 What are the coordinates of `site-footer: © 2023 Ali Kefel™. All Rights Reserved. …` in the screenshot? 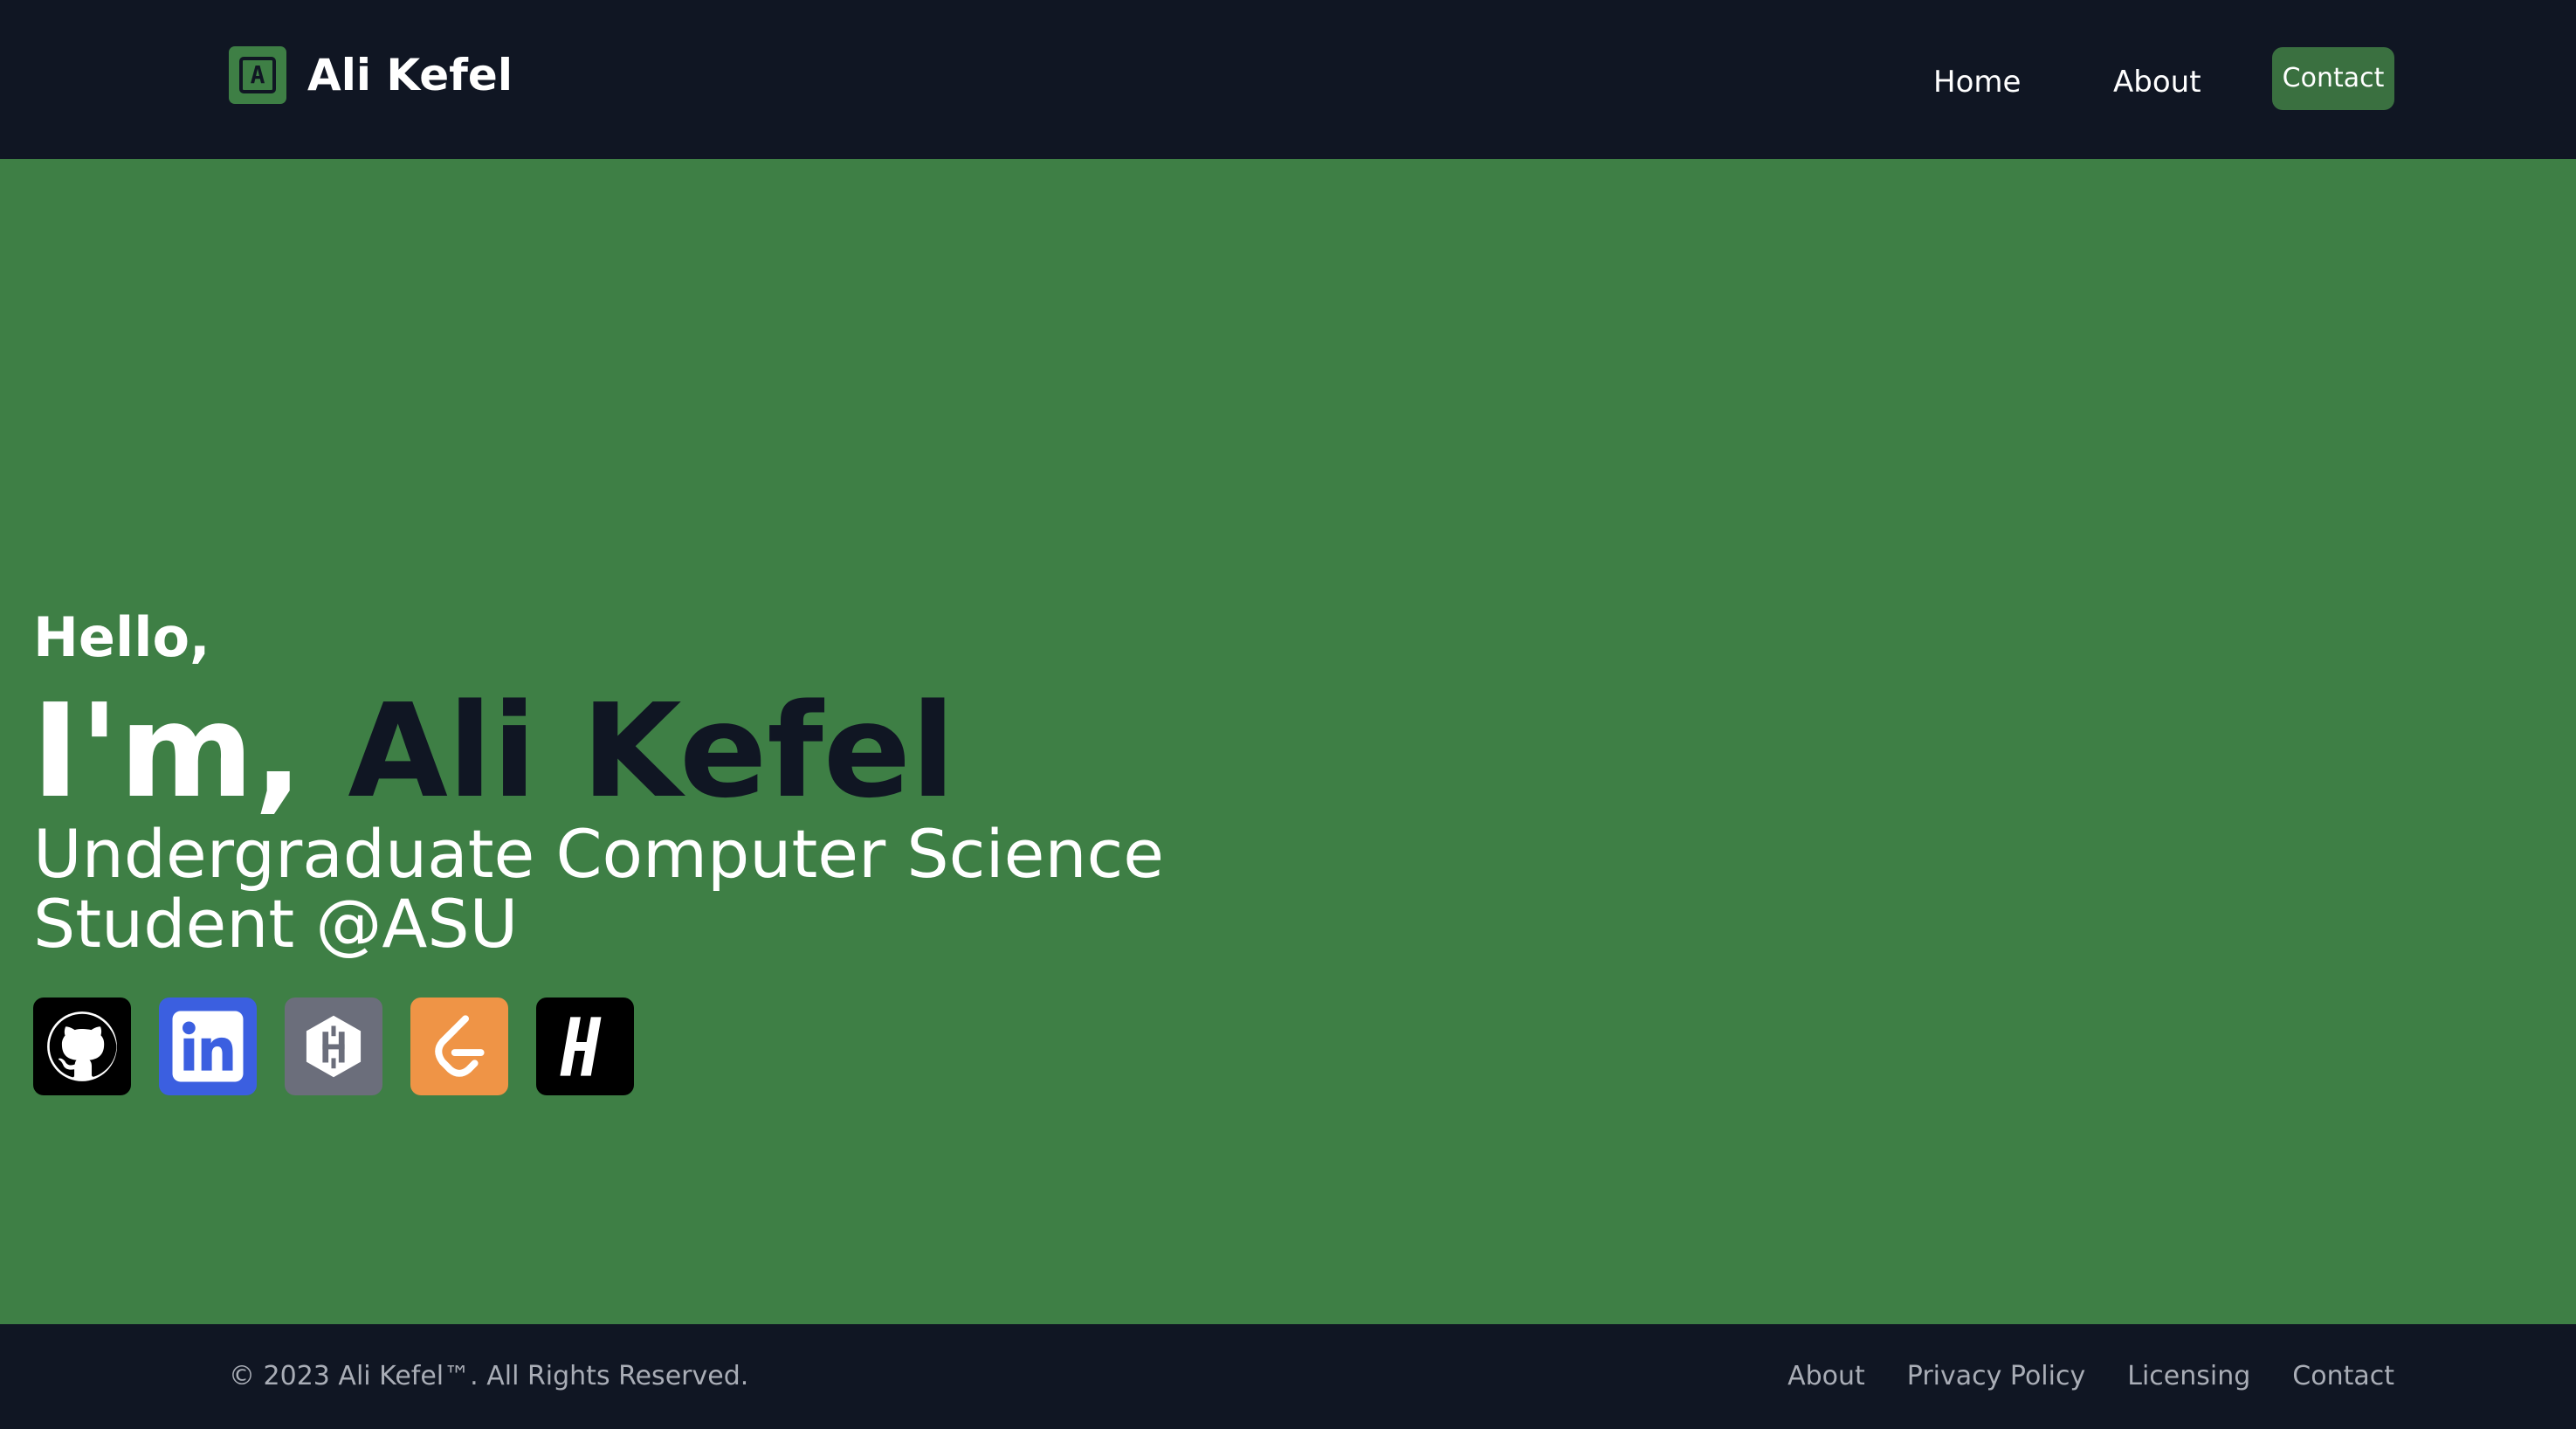 It's located at (1288, 1377).